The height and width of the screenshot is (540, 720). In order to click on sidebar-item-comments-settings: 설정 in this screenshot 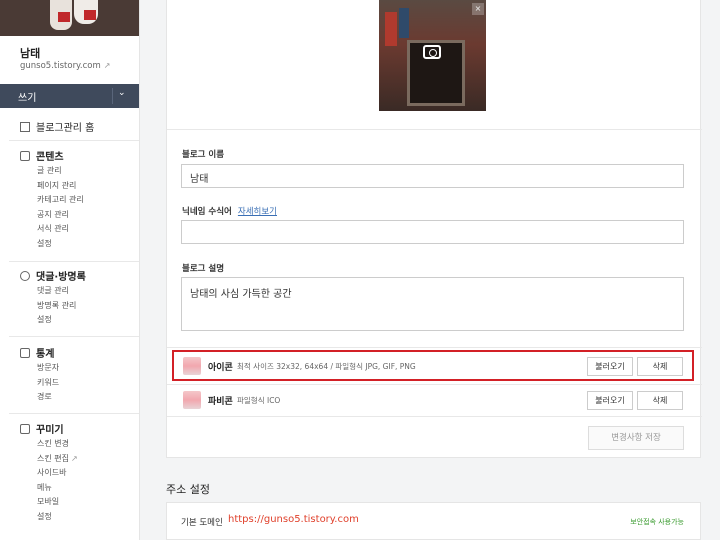, I will do `click(53, 320)`.